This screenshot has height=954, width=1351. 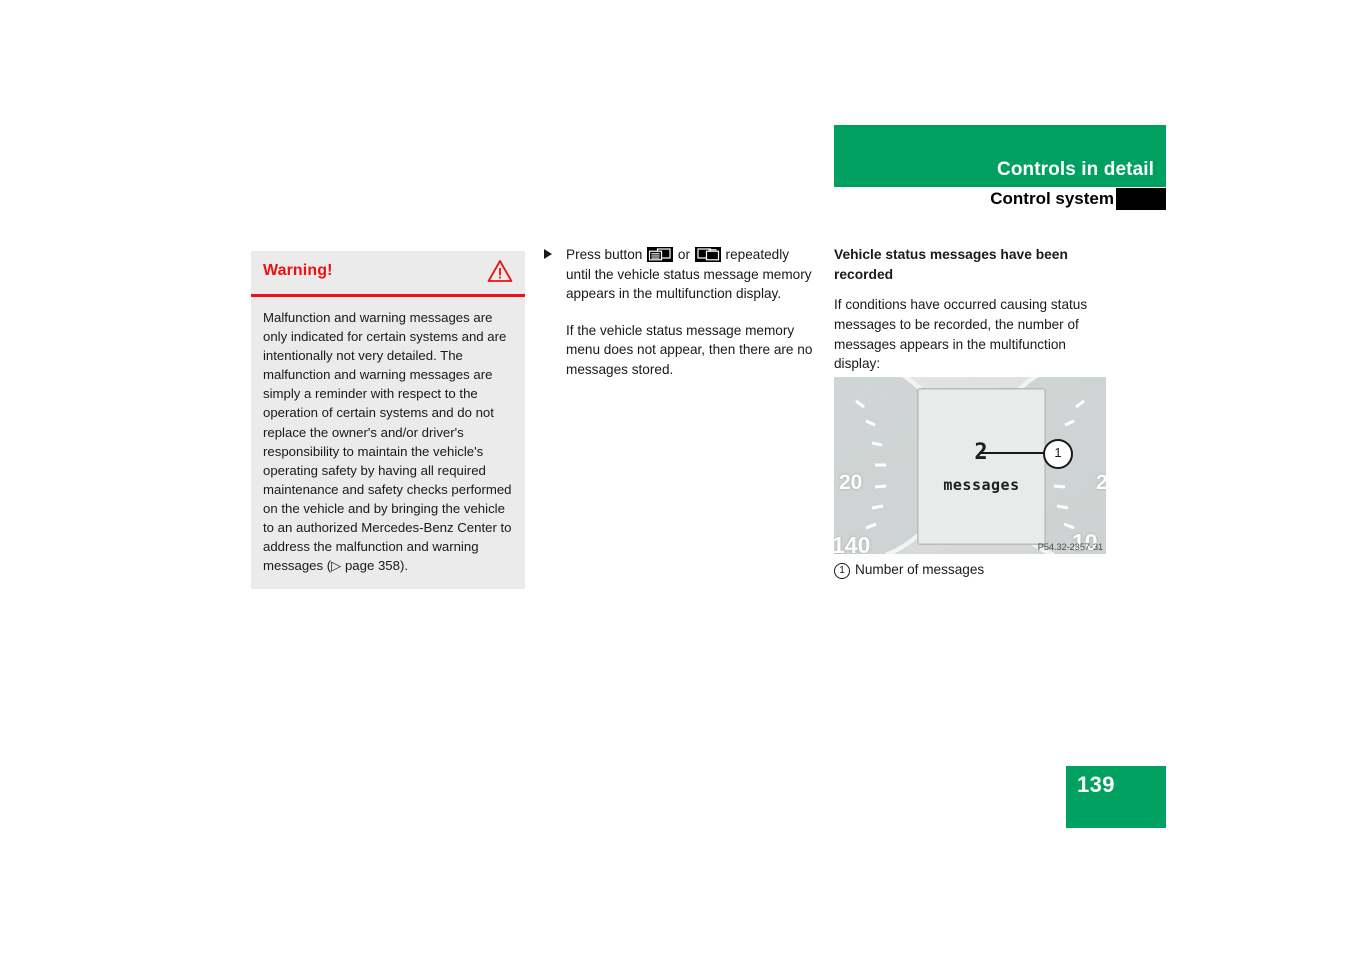 I want to click on header-subtitle: Control system, so click(x=1052, y=198).